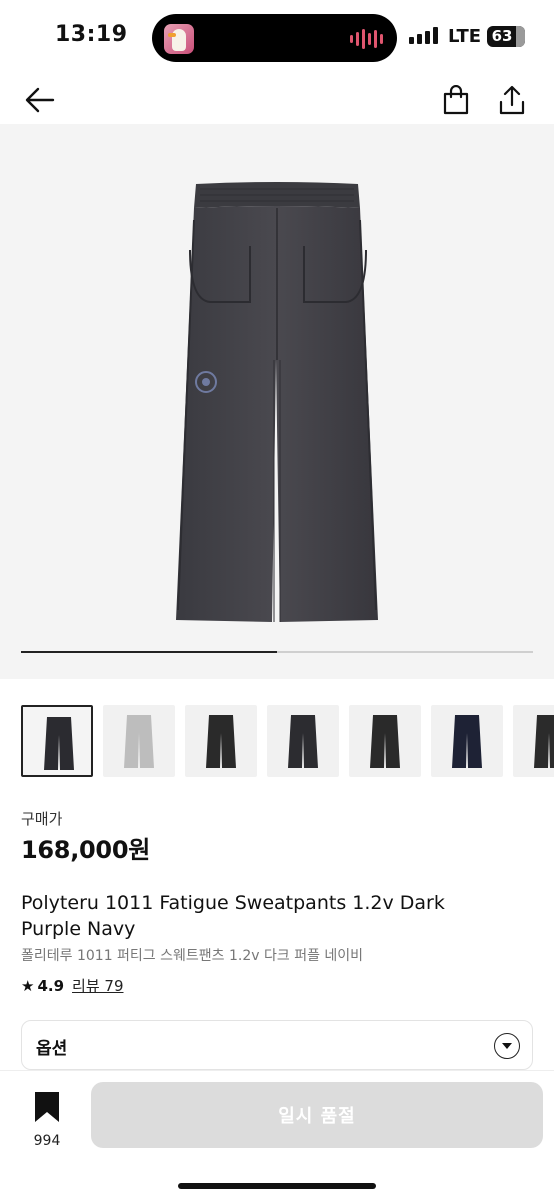 The width and height of the screenshot is (554, 1200). I want to click on bookmark-count: 994, so click(47, 1141).